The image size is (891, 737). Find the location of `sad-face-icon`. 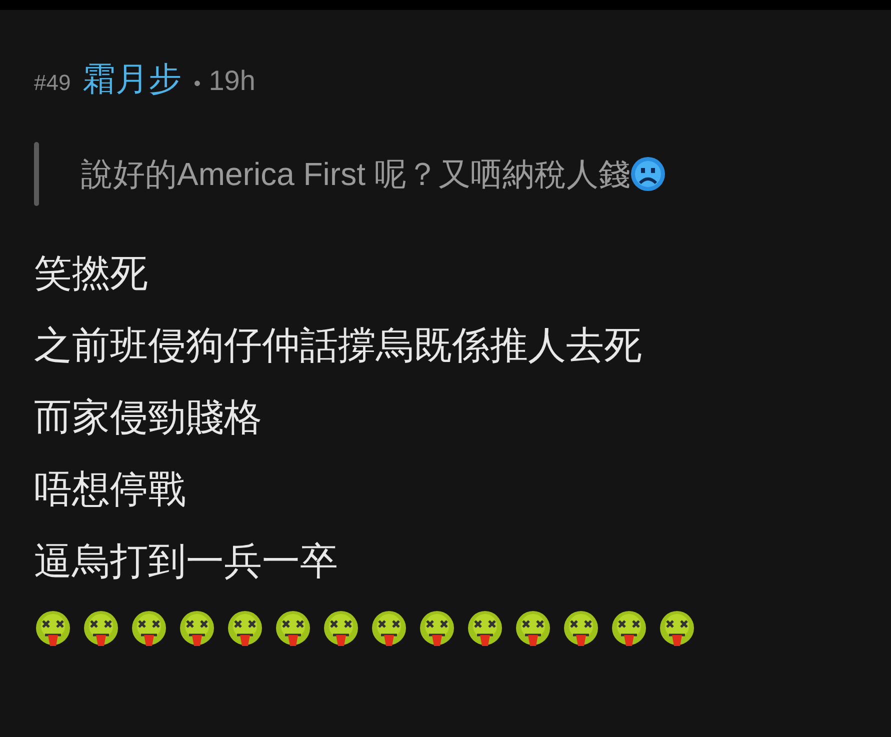

sad-face-icon is located at coordinates (648, 174).